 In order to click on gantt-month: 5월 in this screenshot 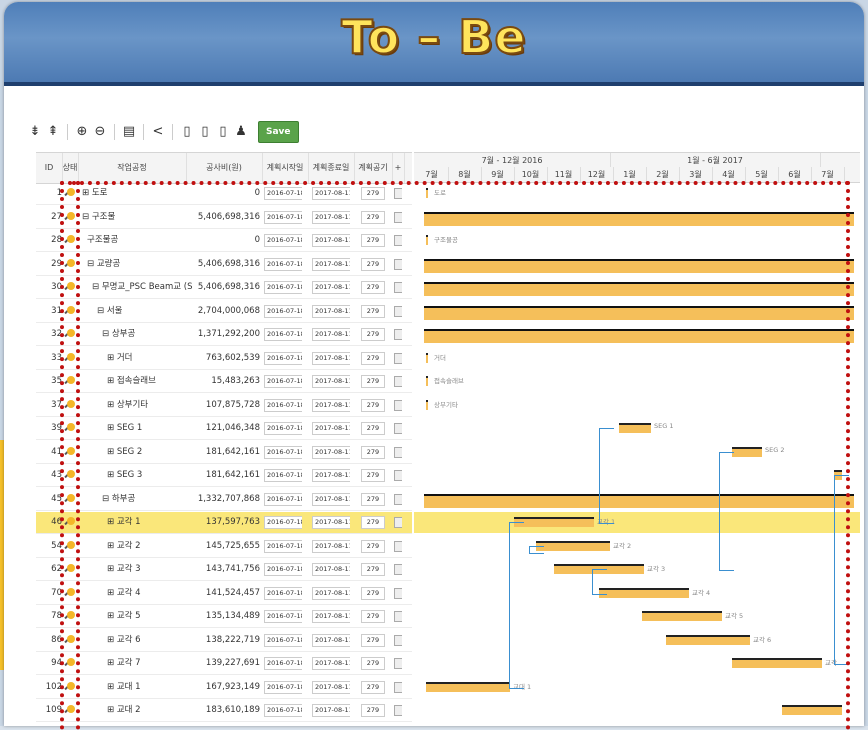, I will do `click(762, 174)`.